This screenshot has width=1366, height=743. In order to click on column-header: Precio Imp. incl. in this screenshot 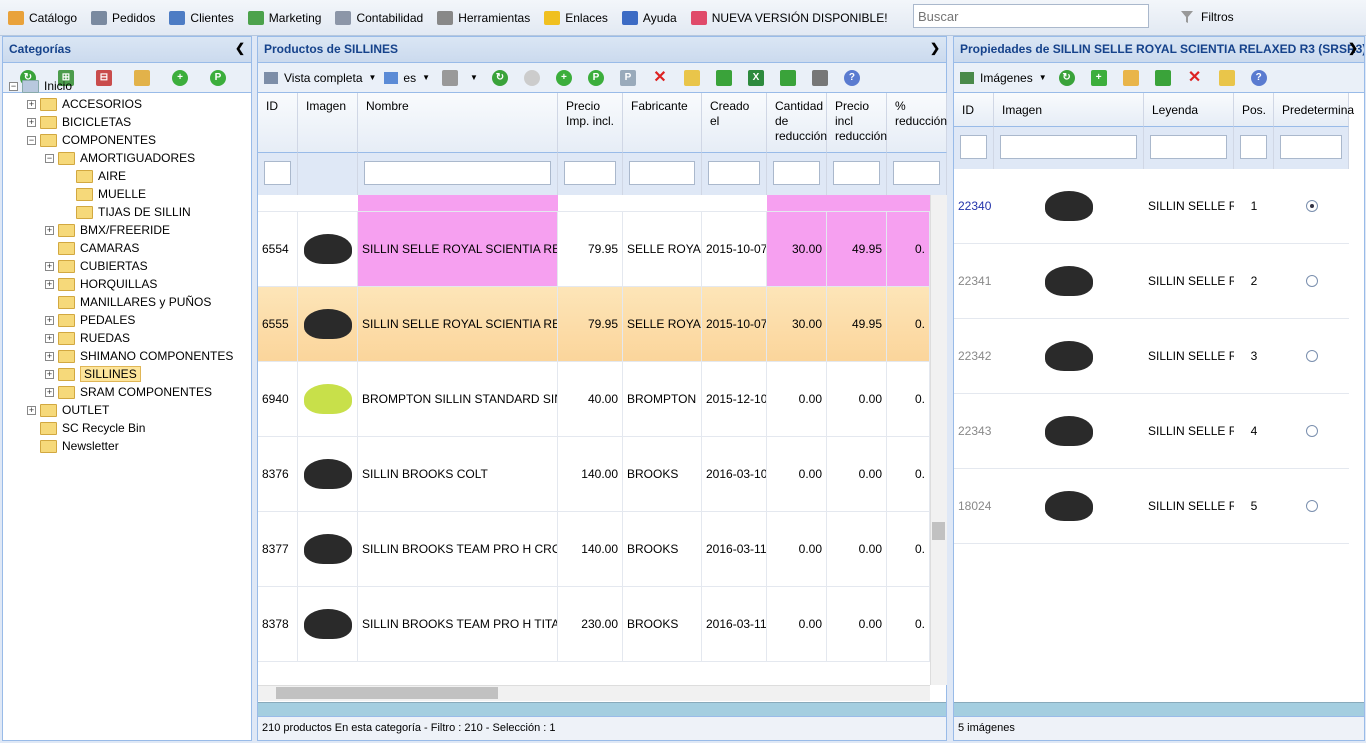, I will do `click(590, 123)`.